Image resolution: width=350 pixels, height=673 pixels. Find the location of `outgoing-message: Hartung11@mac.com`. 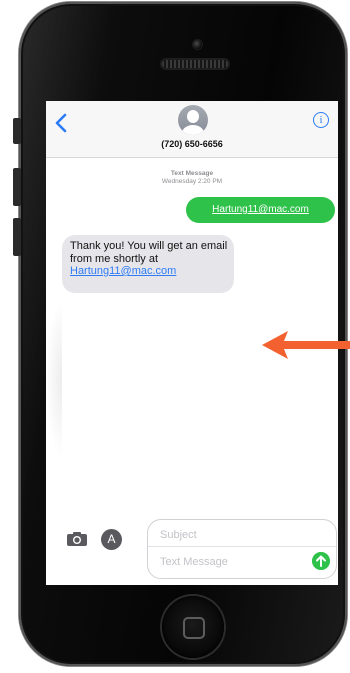

outgoing-message: Hartung11@mac.com is located at coordinates (260, 210).